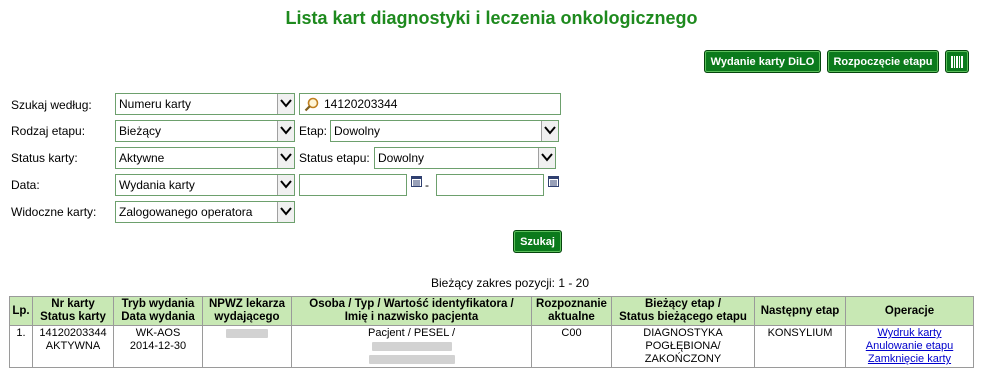 This screenshot has height=383, width=983. I want to click on visible-cards-label: Widoczne karty:, so click(54, 212).